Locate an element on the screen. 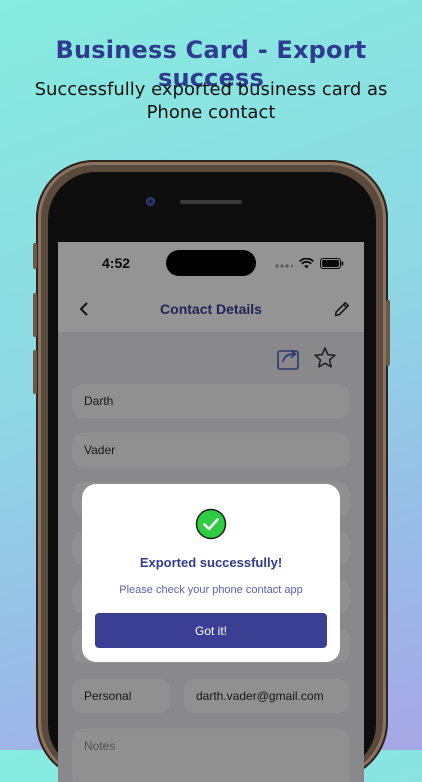 The image size is (422, 782). phone-volume-down is located at coordinates (35, 372).